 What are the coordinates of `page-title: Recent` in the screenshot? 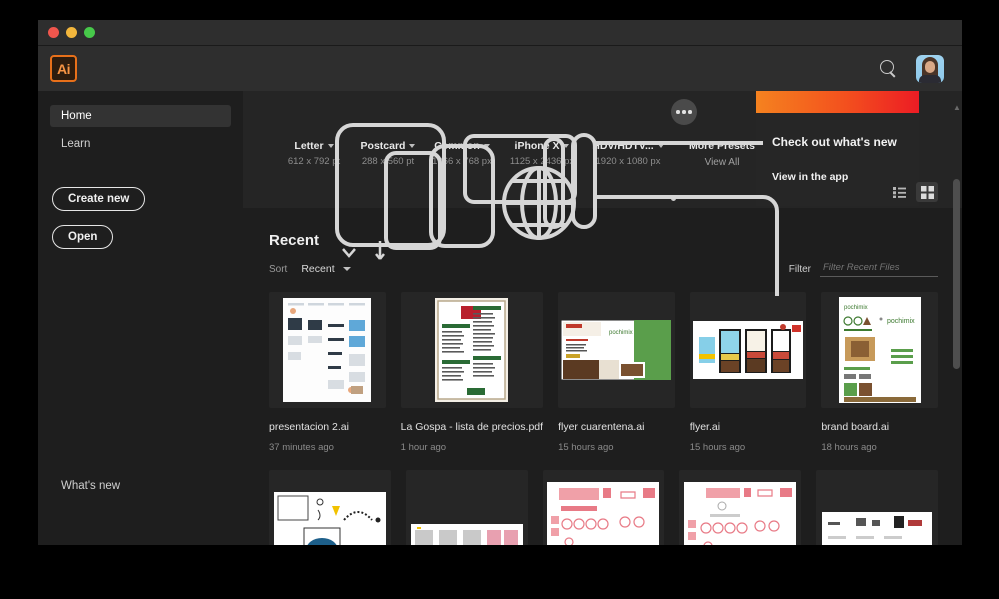 It's located at (294, 240).